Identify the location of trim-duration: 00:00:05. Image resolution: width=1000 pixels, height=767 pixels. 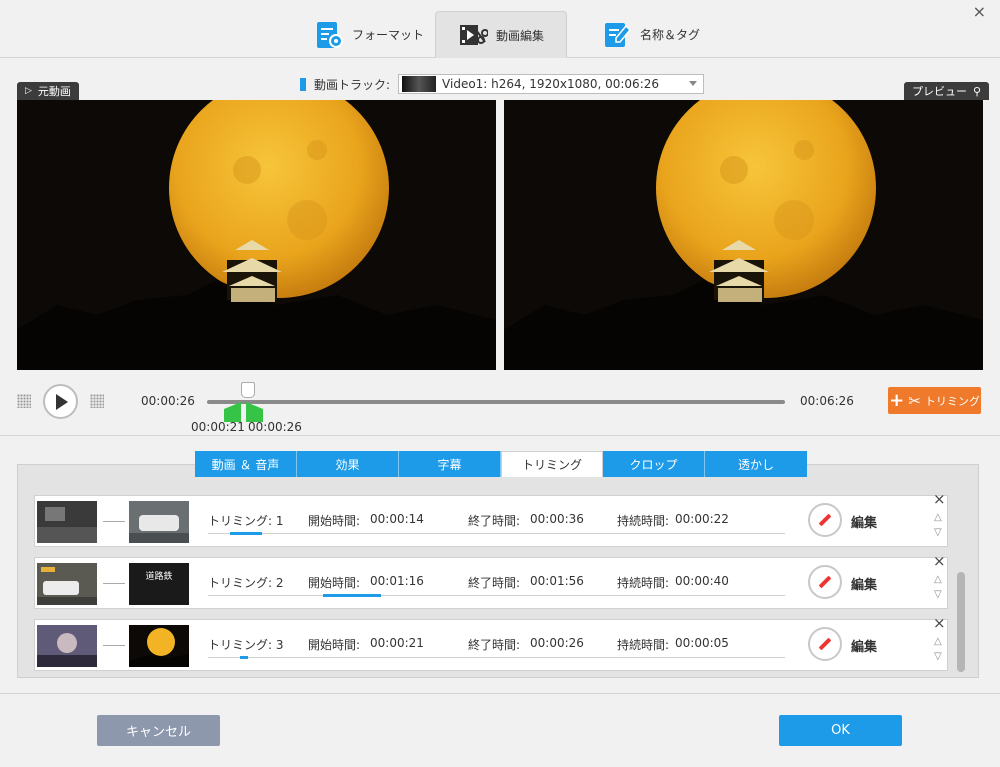
(702, 643).